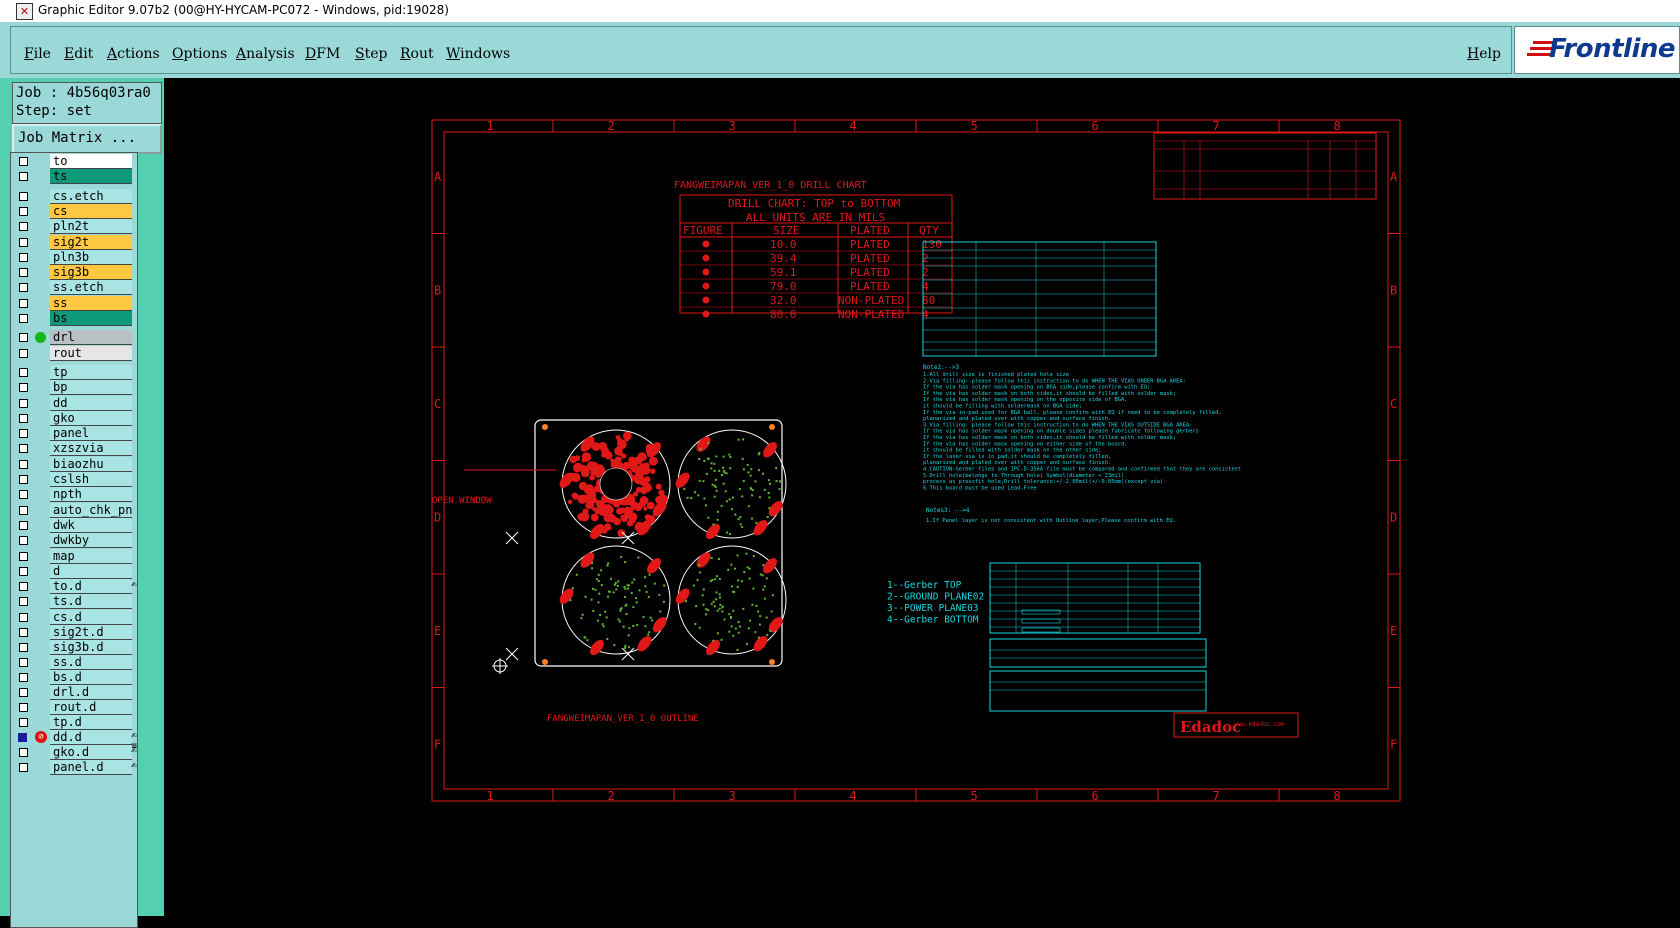  Describe the element at coordinates (91, 257) in the screenshot. I see `layer-name: pln3b` at that location.